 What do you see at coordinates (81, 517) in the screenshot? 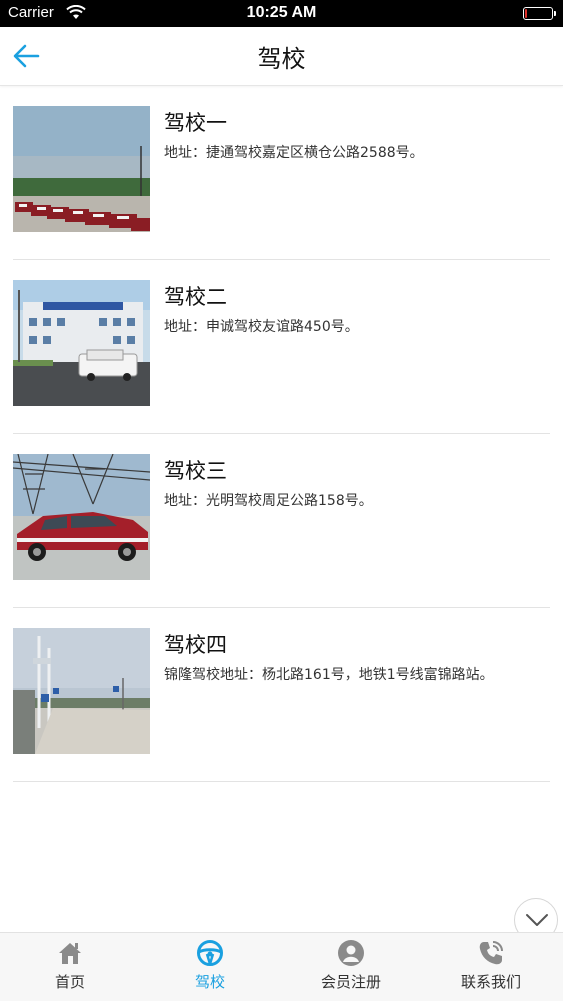
I see `school-photo-training-car` at bounding box center [81, 517].